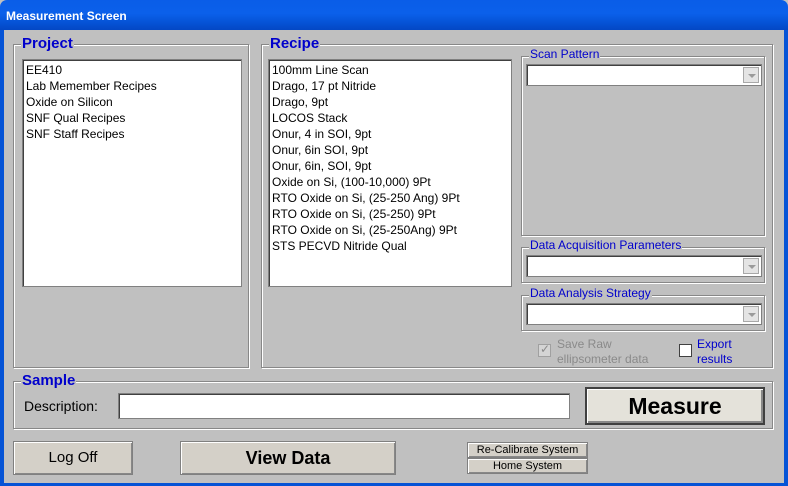 Image resolution: width=788 pixels, height=486 pixels. Describe the element at coordinates (715, 359) in the screenshot. I see `export-results-label-line2: results` at that location.